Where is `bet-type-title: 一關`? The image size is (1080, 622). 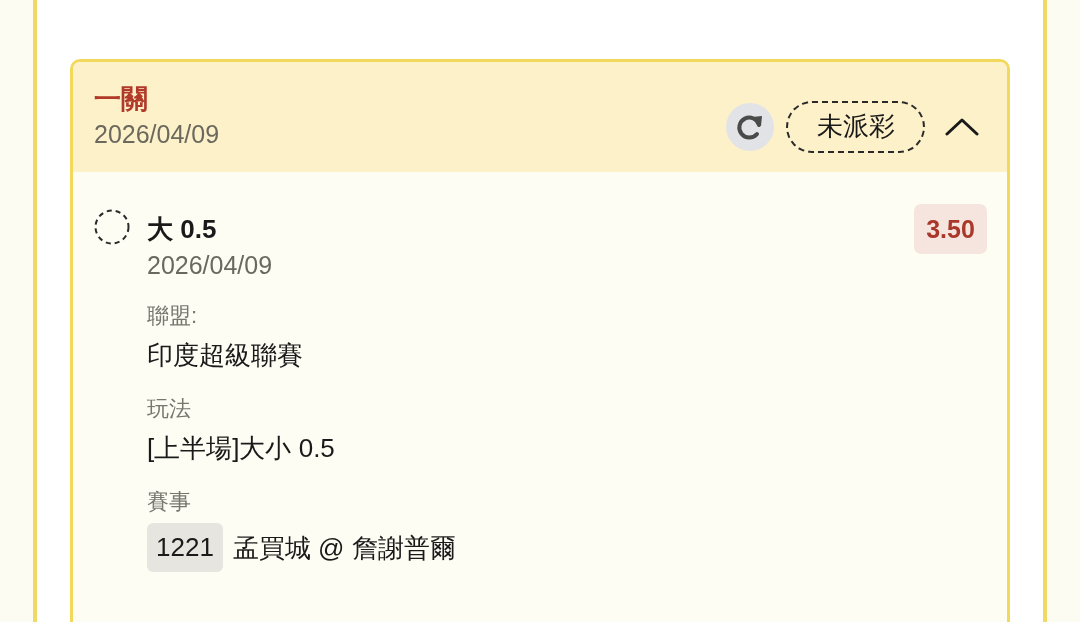
bet-type-title: 一關 is located at coordinates (121, 99).